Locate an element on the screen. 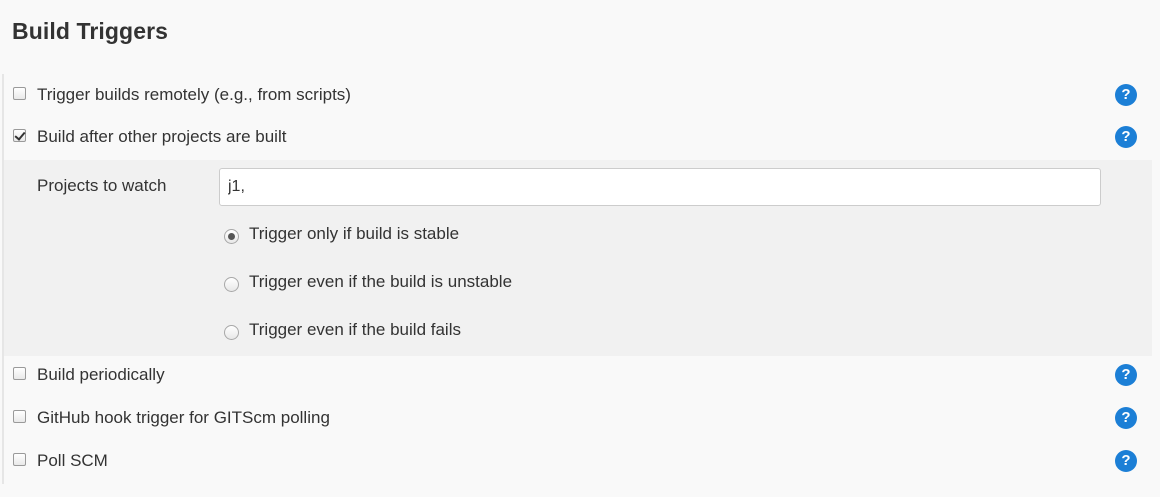 Image resolution: width=1160 pixels, height=497 pixels. radio-option-stable: Trigger only if build is stable is located at coordinates (474, 236).